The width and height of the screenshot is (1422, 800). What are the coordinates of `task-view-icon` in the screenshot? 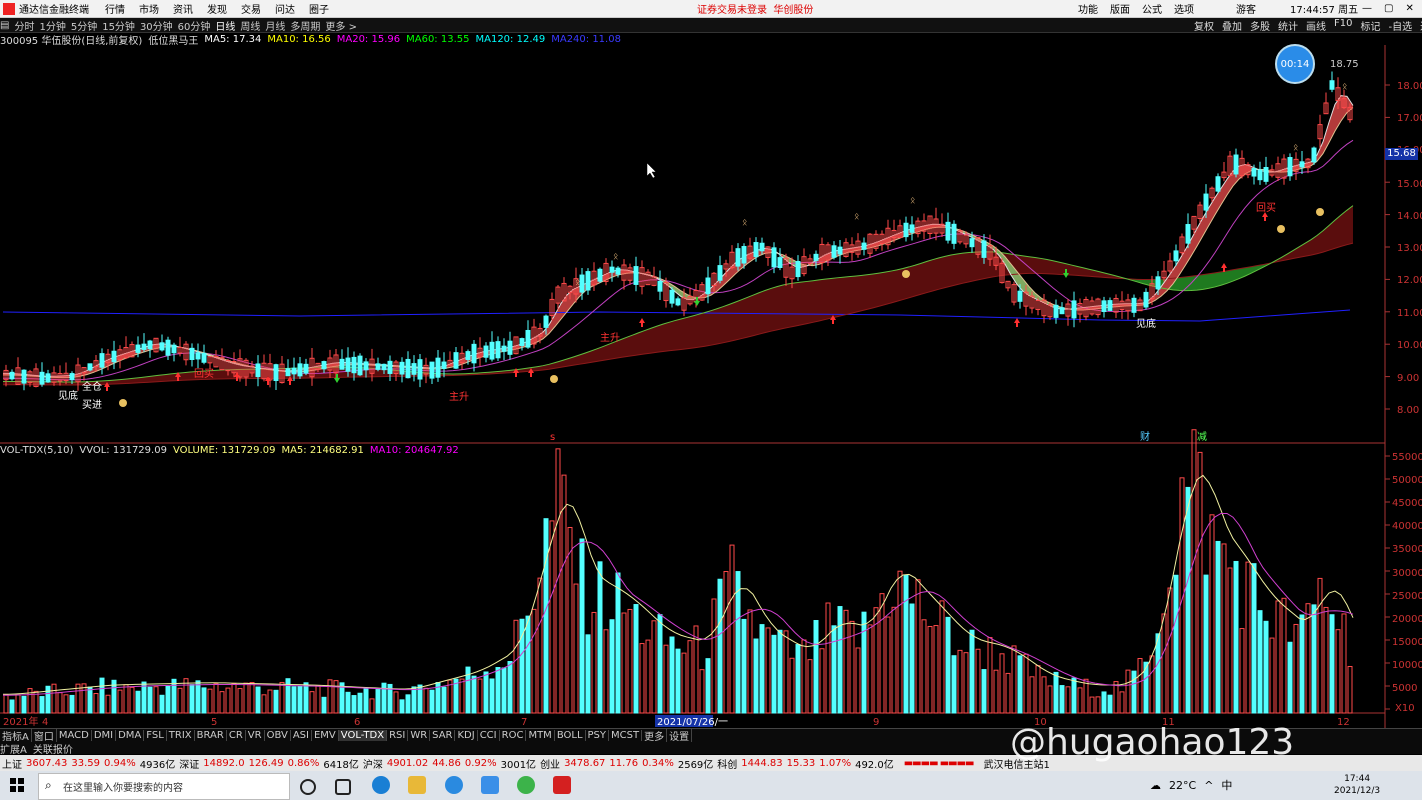 It's located at (343, 787).